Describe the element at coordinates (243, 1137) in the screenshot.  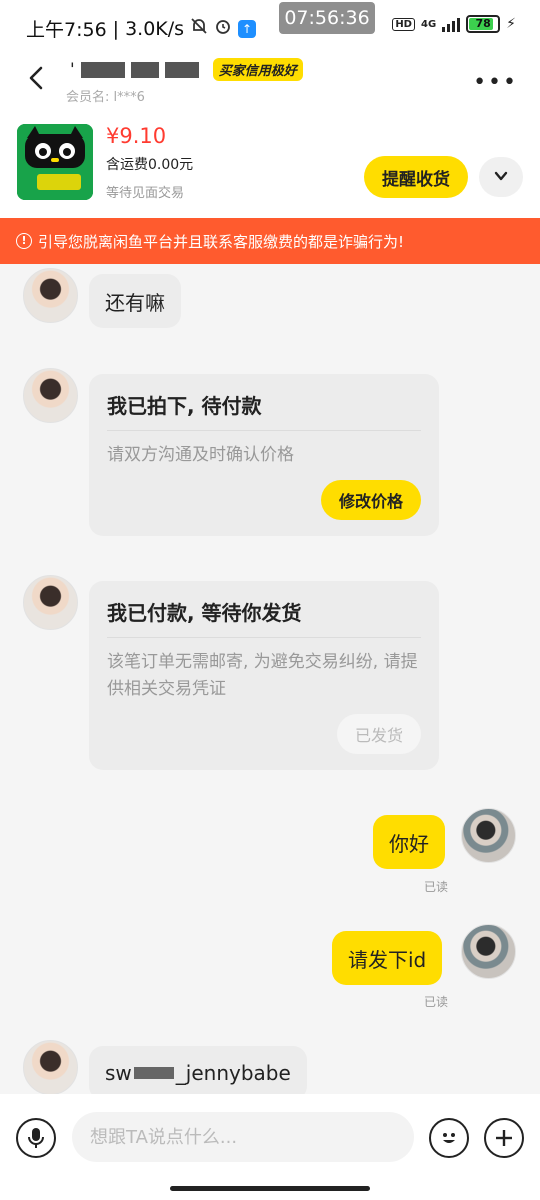
I see `message-input` at that location.